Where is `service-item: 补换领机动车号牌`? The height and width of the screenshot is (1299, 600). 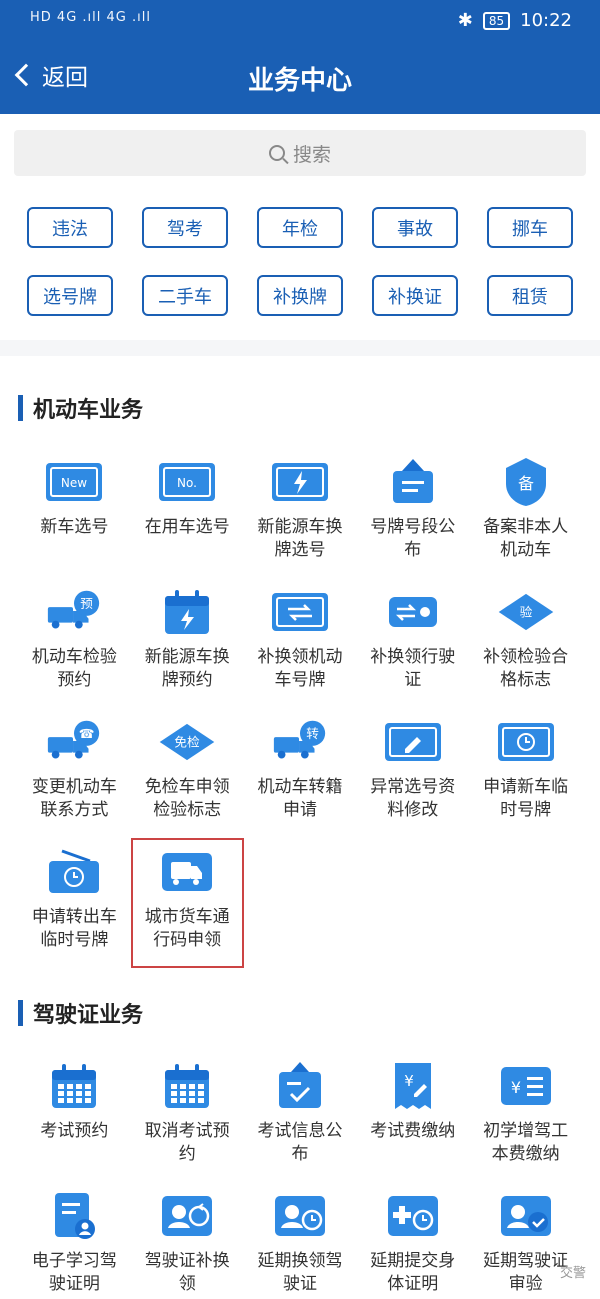 service-item: 补换领机动车号牌 is located at coordinates (300, 643).